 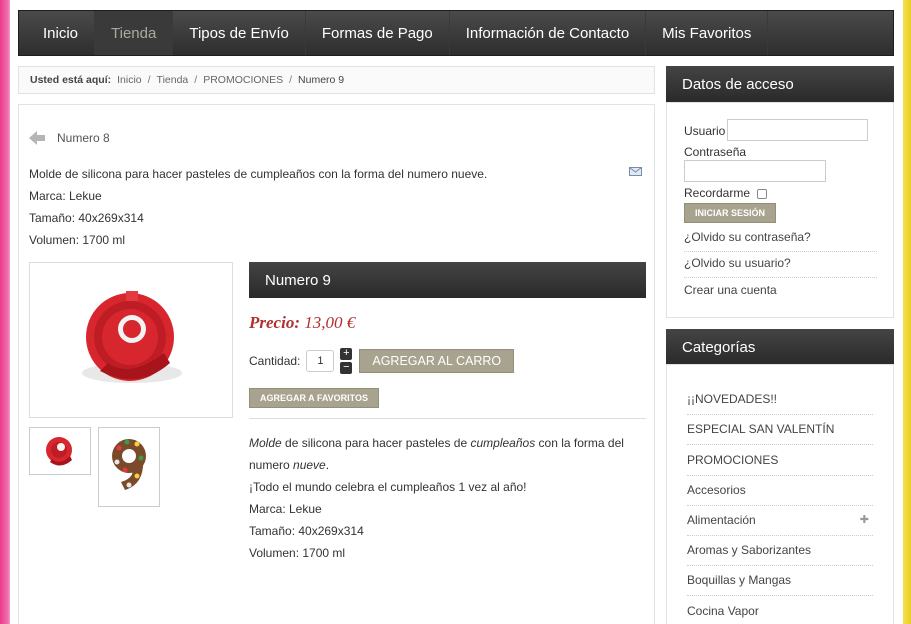 What do you see at coordinates (285, 509) in the screenshot?
I see `long-desc-line: Marca: Lekue` at bounding box center [285, 509].